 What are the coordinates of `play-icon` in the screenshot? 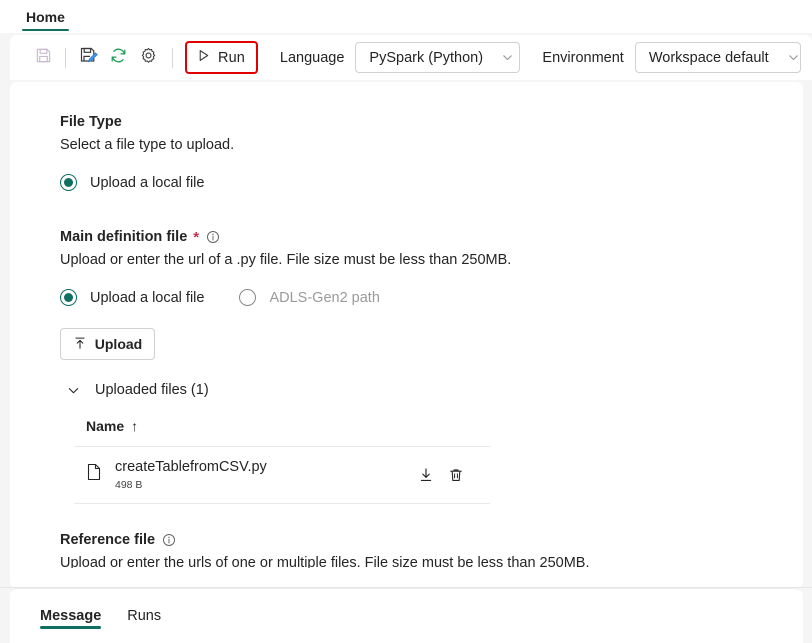 It's located at (203, 58).